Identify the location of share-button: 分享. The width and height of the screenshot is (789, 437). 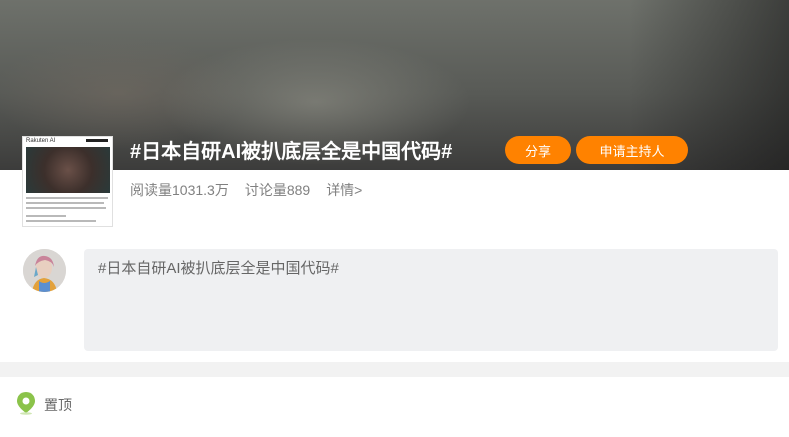
(538, 150).